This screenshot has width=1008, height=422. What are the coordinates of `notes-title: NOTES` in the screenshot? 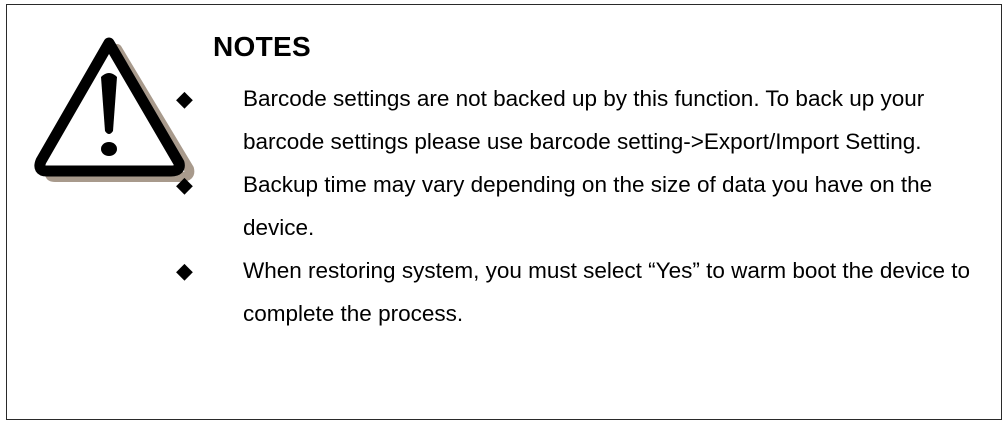 It's located at (262, 46).